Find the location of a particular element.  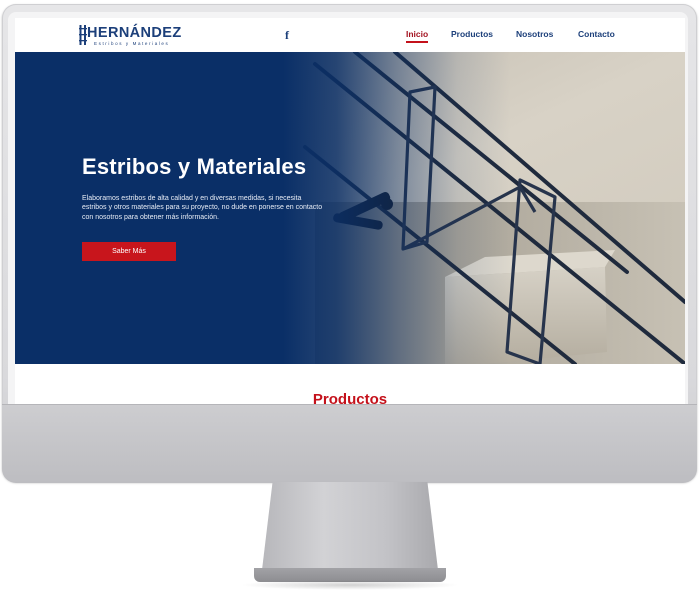

nav-inicio: Inicio is located at coordinates (417, 34).